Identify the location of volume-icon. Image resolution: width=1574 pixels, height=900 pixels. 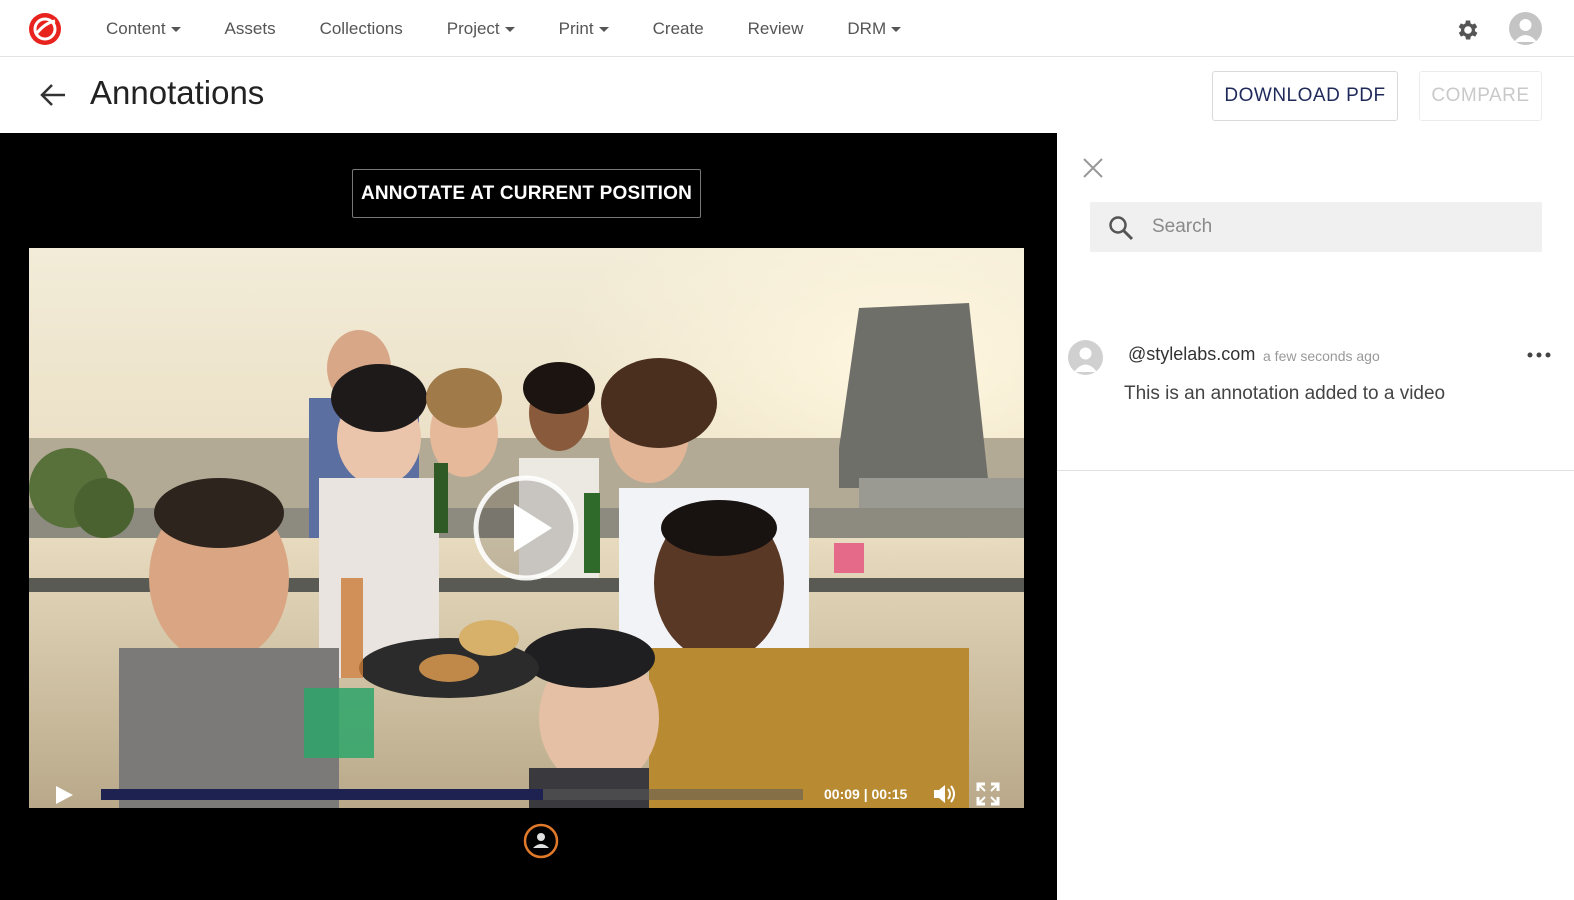
(945, 794).